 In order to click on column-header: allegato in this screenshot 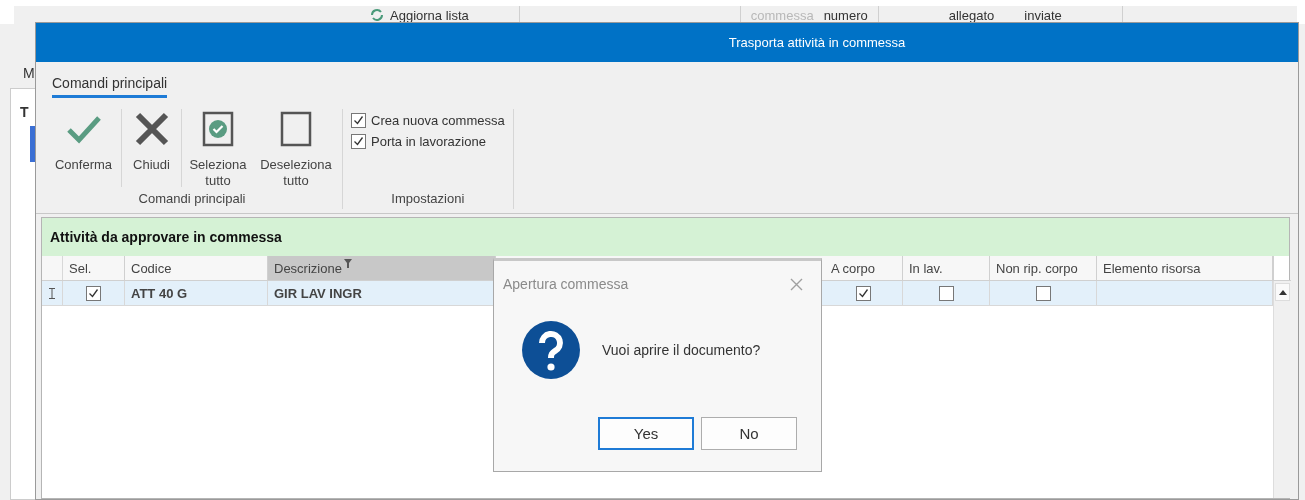, I will do `click(971, 15)`.